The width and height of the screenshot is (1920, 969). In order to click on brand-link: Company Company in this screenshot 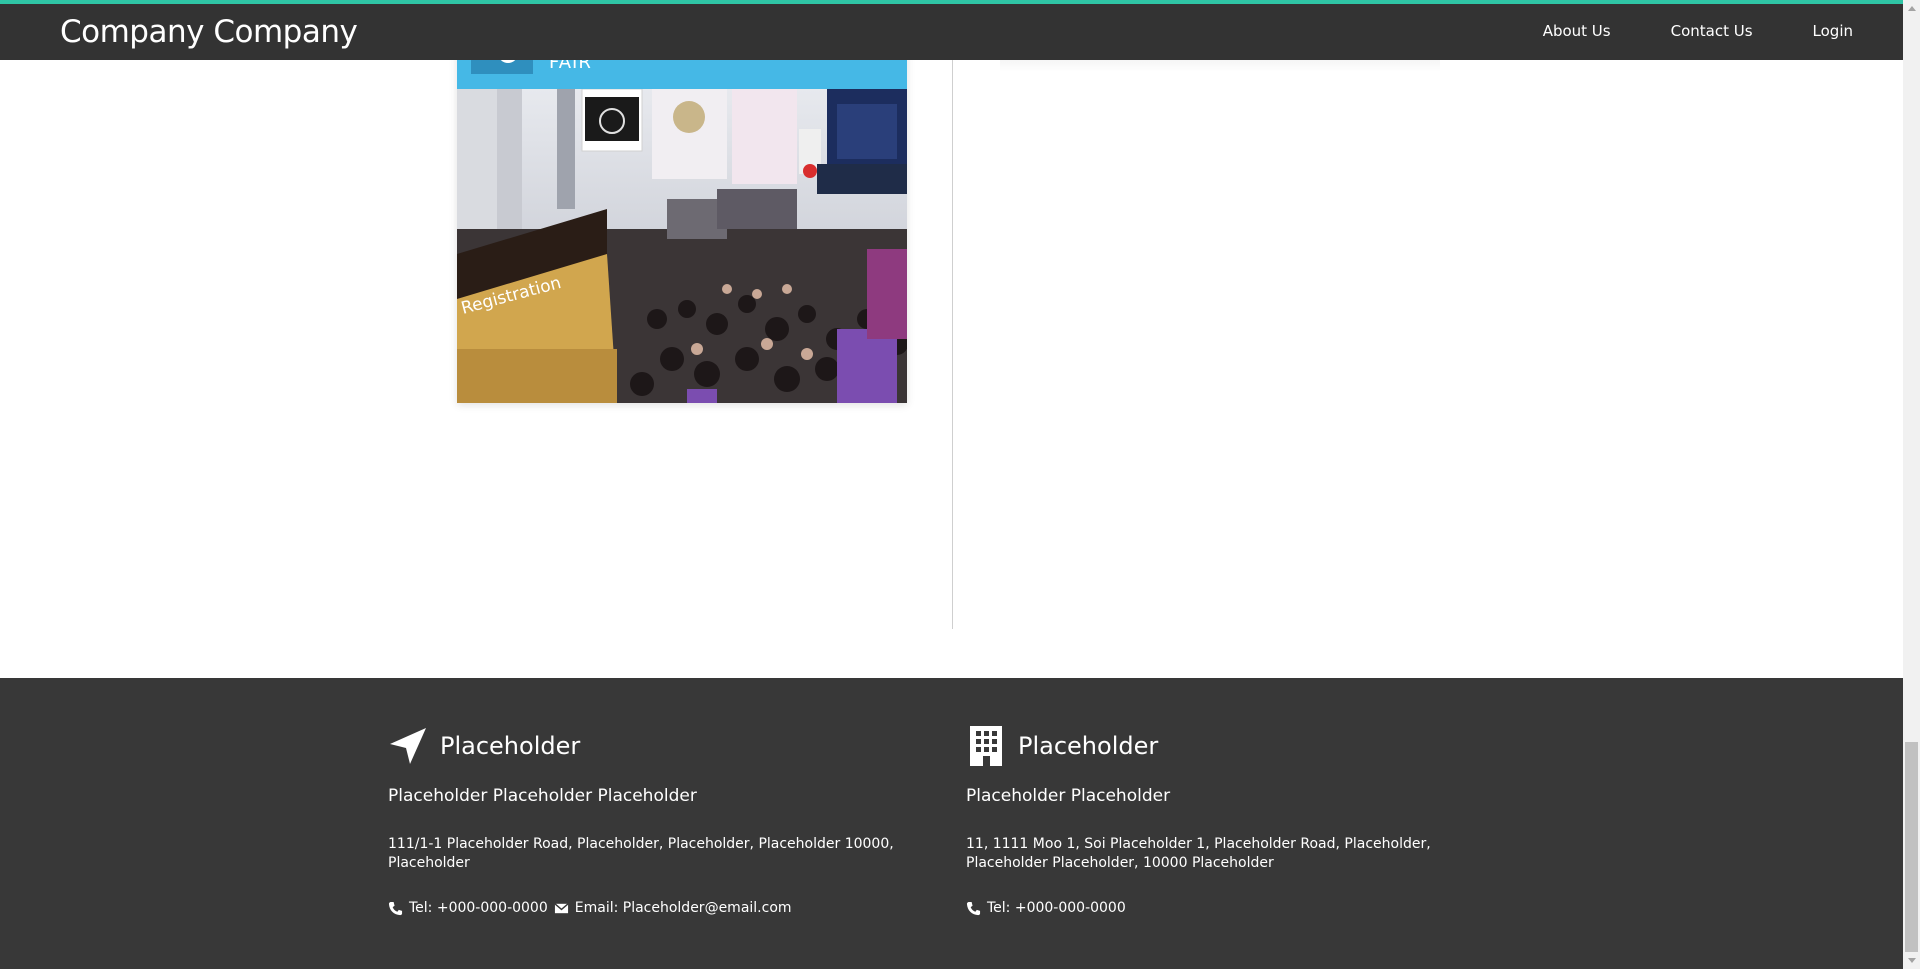, I will do `click(209, 32)`.